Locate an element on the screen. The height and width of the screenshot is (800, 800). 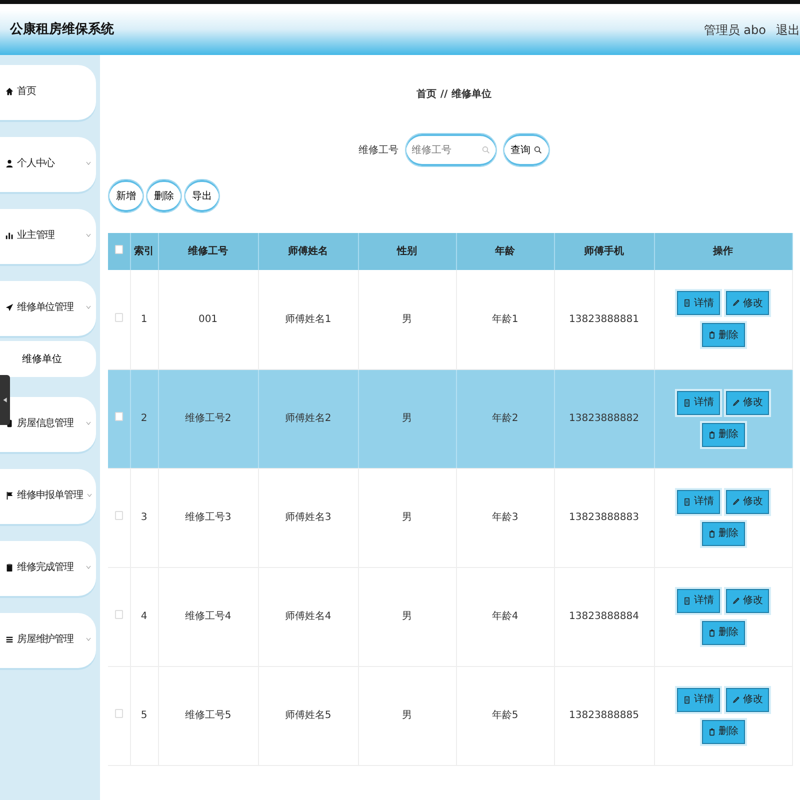
table-cell: 3 is located at coordinates (144, 517).